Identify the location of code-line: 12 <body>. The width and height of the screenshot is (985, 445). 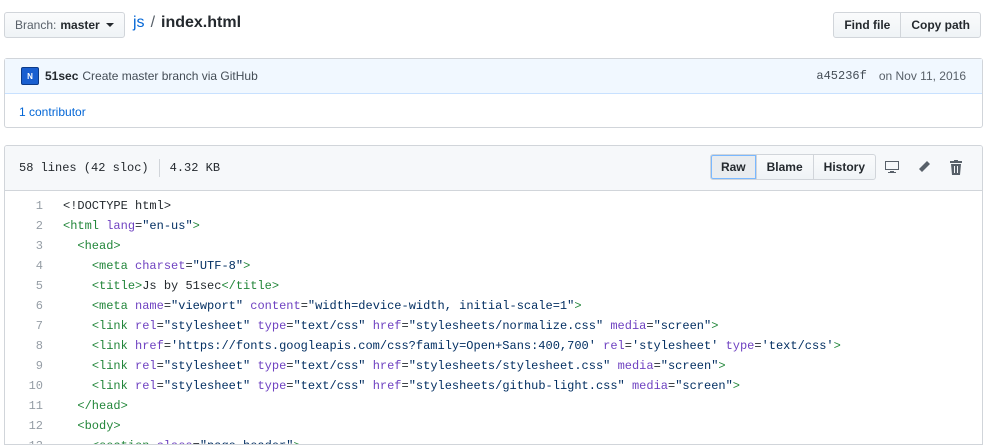
(493, 426).